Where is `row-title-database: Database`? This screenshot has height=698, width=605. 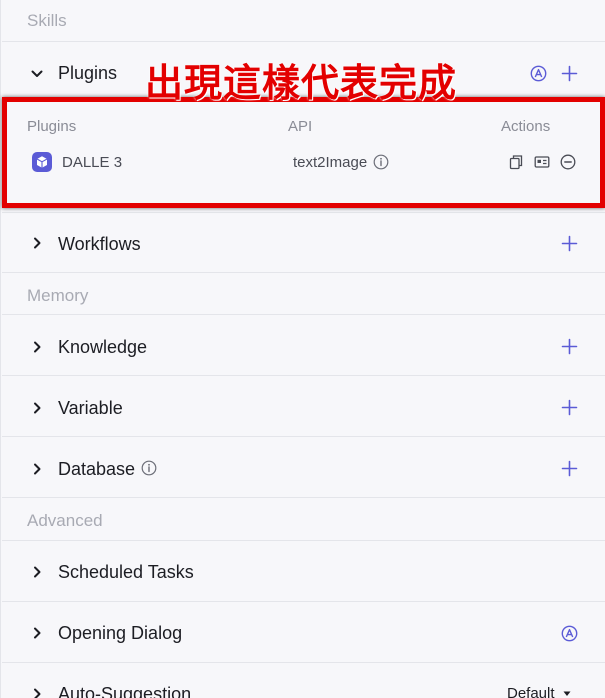
row-title-database: Database is located at coordinates (97, 469).